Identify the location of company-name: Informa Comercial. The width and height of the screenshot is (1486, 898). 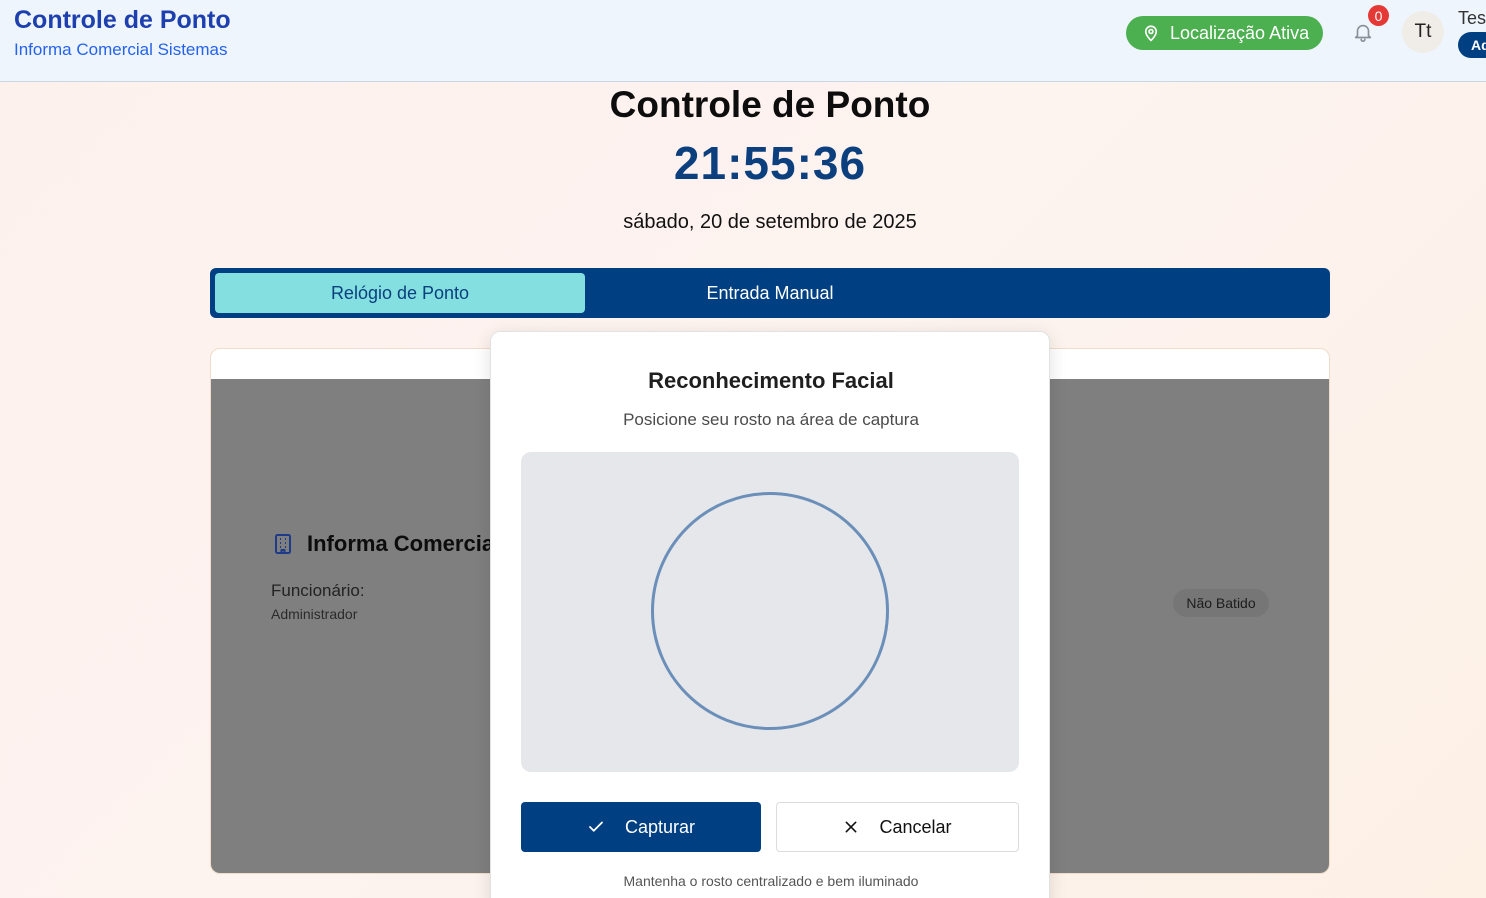
(404, 543).